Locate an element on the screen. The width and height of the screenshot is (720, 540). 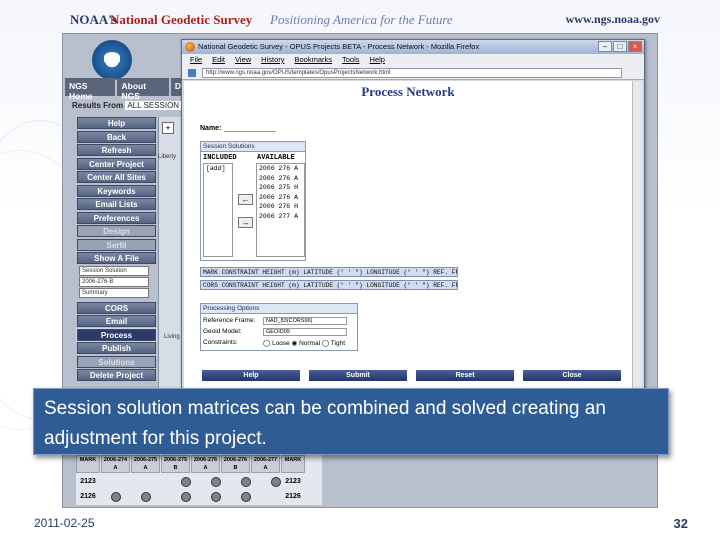
ref-frame-select: NAD_83(CORS96) is located at coordinates (305, 321).